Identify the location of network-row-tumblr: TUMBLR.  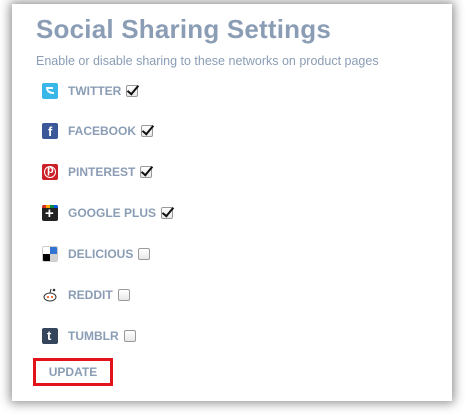
(89, 336).